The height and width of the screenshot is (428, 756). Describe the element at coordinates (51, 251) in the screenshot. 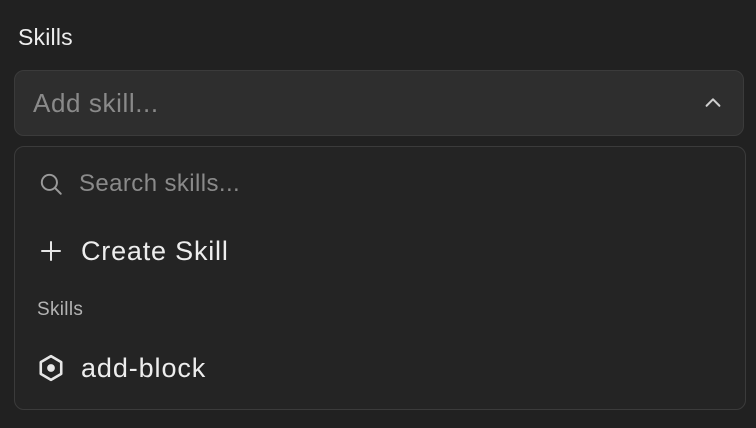

I see `plus-icon` at that location.